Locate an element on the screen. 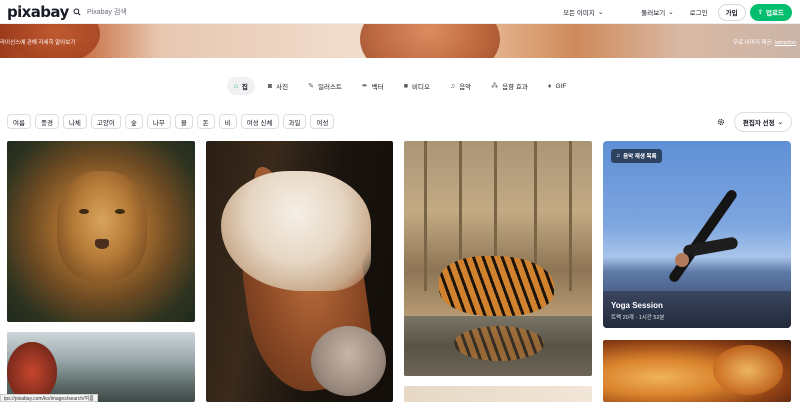 This screenshot has height=402, width=800. tag-chip: 숲 is located at coordinates (133, 121).